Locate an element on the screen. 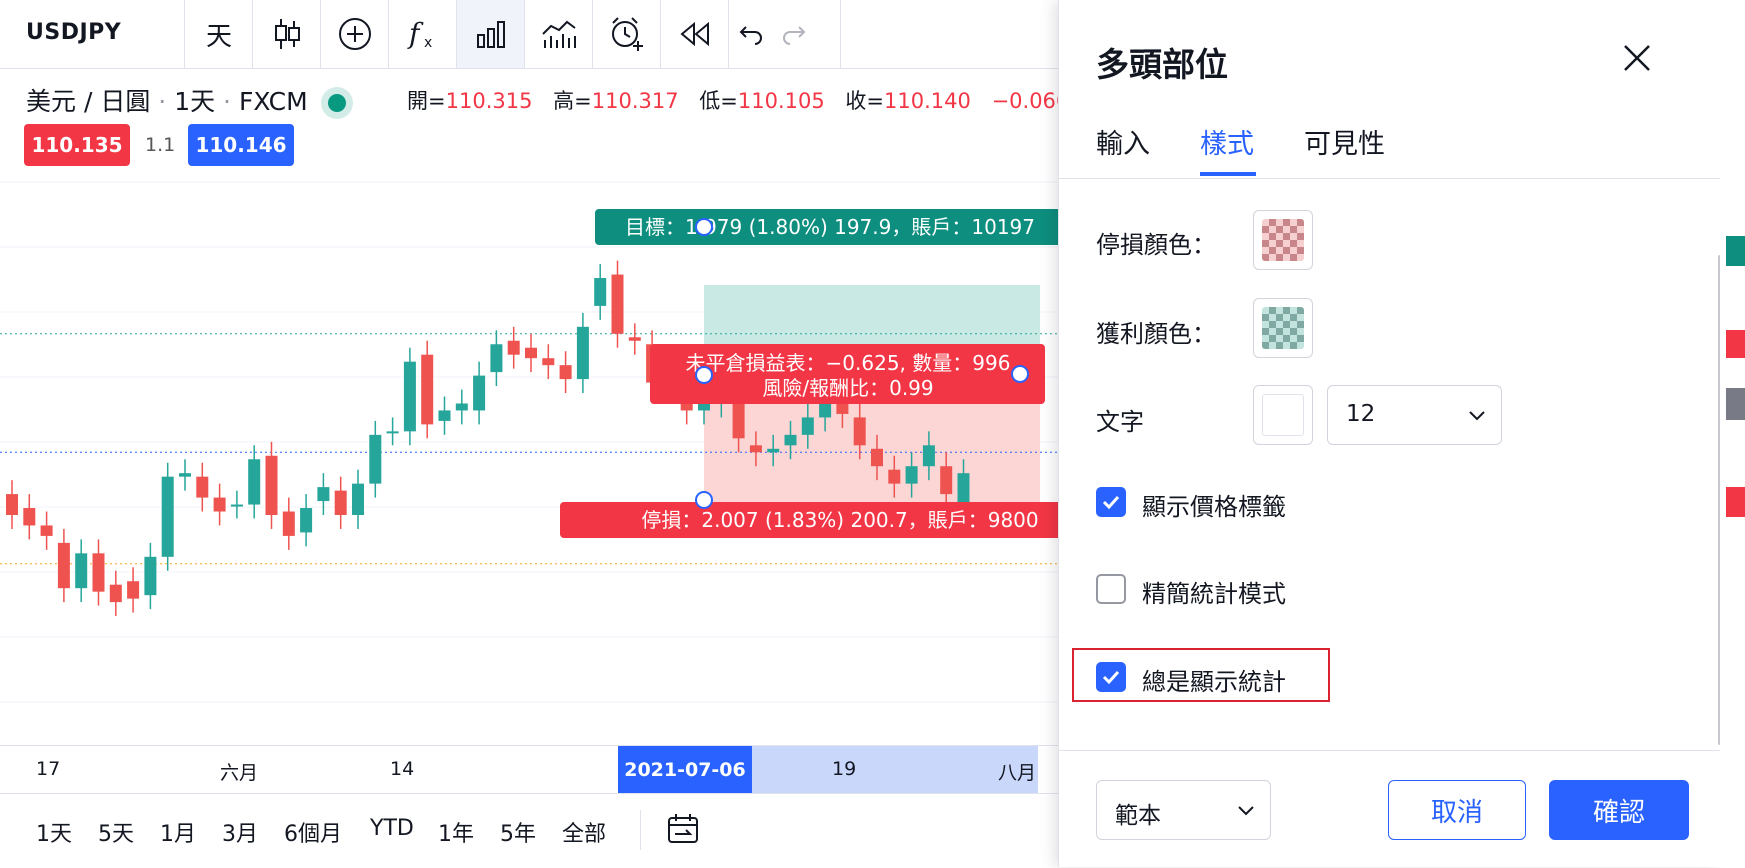 This screenshot has height=868, width=1745. ok-button: 確認 is located at coordinates (1619, 810).